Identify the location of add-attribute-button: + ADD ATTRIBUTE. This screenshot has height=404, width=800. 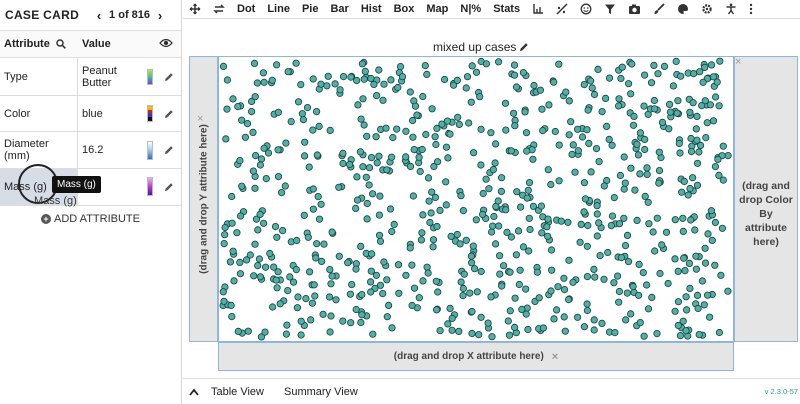
(90, 219).